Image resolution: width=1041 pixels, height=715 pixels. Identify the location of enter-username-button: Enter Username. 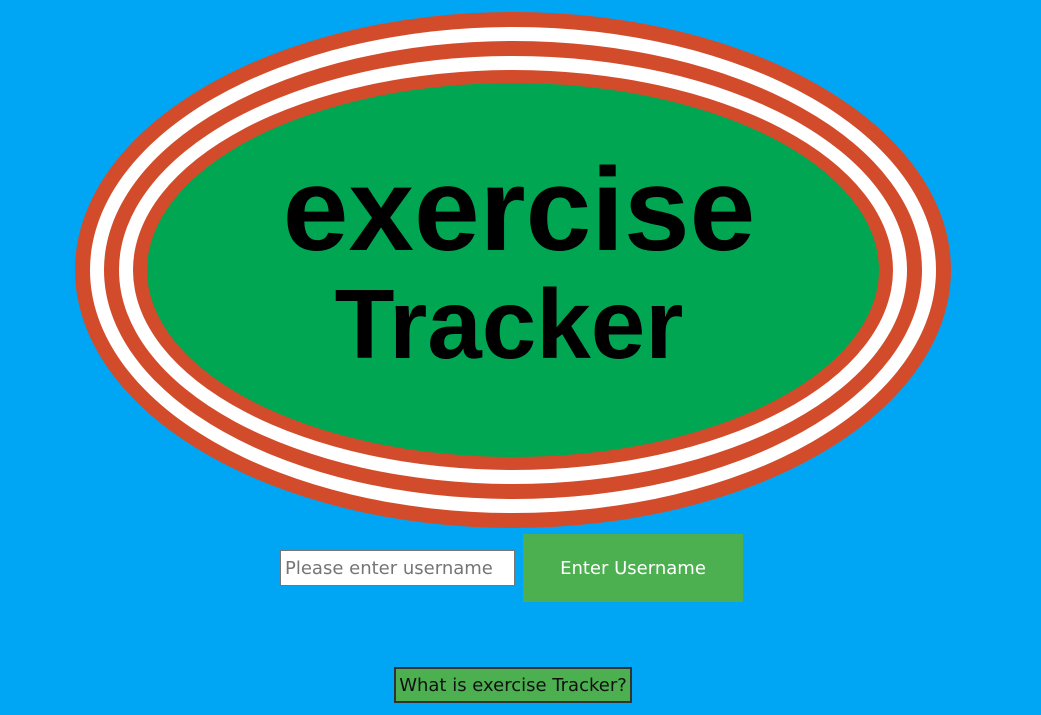
(633, 568).